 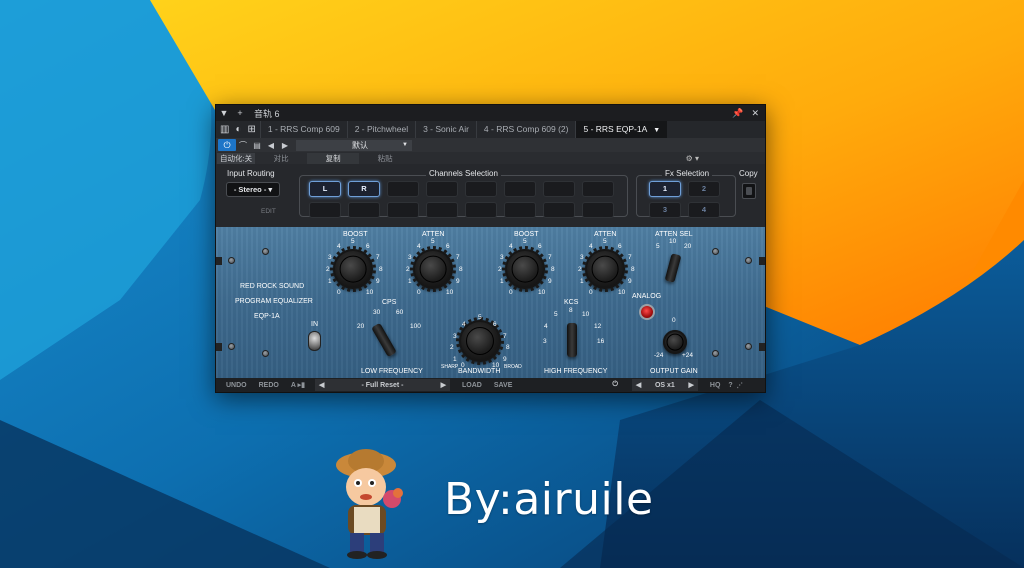 I want to click on in-toggle-switch, so click(x=314, y=341).